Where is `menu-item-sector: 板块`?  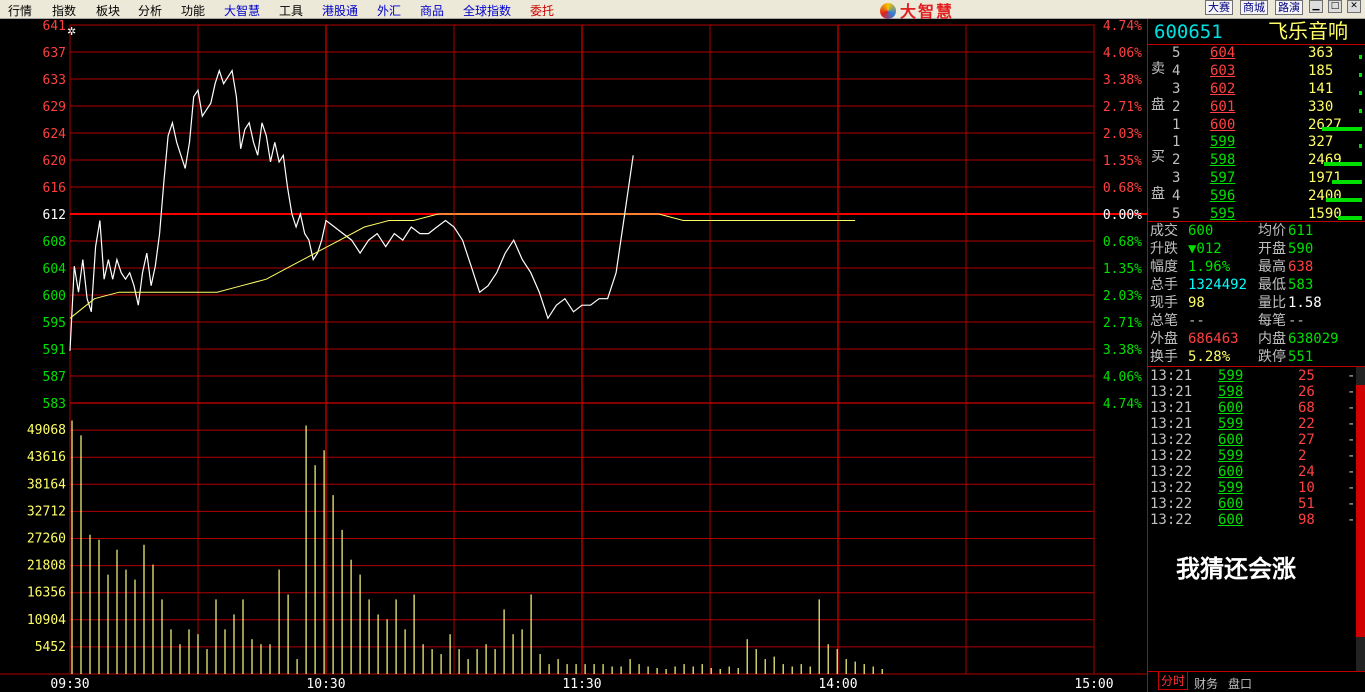 menu-item-sector: 板块 is located at coordinates (108, 10).